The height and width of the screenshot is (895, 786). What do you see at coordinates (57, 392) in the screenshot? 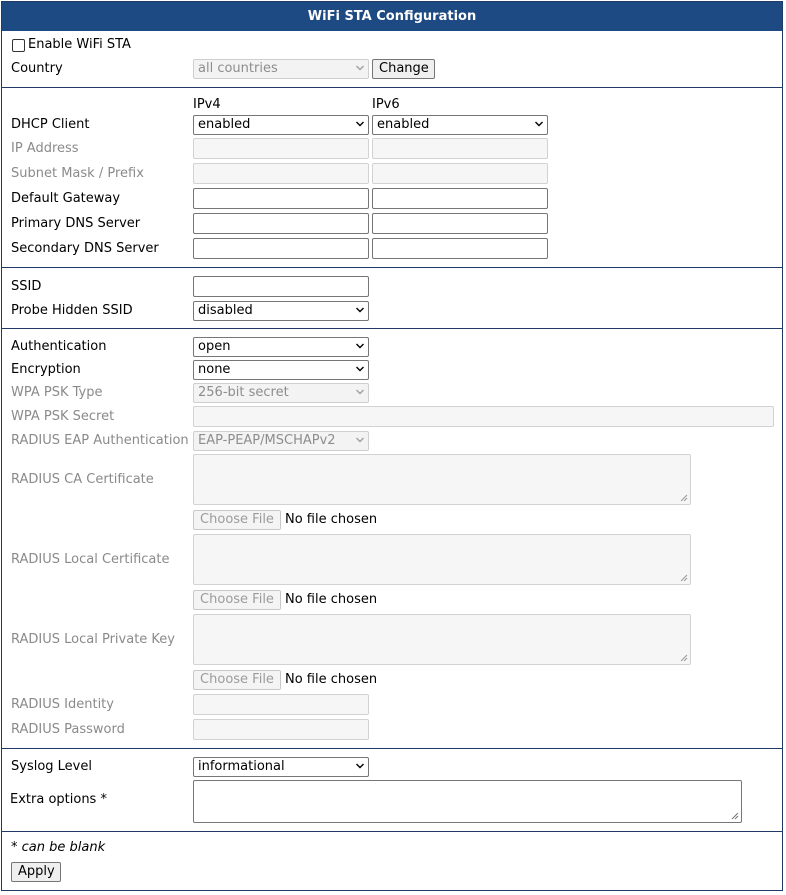
I see `wpa-psk-type-label: WPA PSK Type` at bounding box center [57, 392].